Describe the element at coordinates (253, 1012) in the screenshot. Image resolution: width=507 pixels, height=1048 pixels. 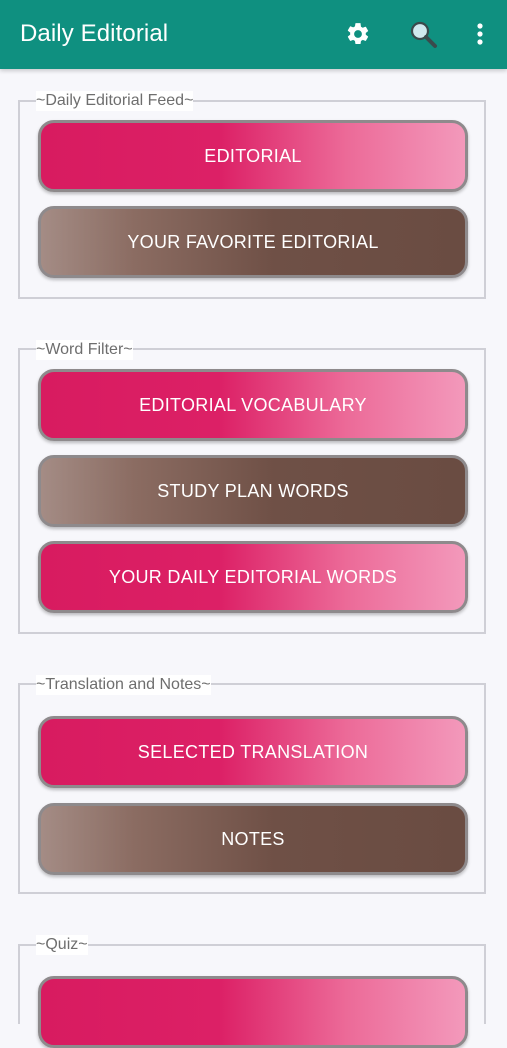
I see `quiz-button` at that location.